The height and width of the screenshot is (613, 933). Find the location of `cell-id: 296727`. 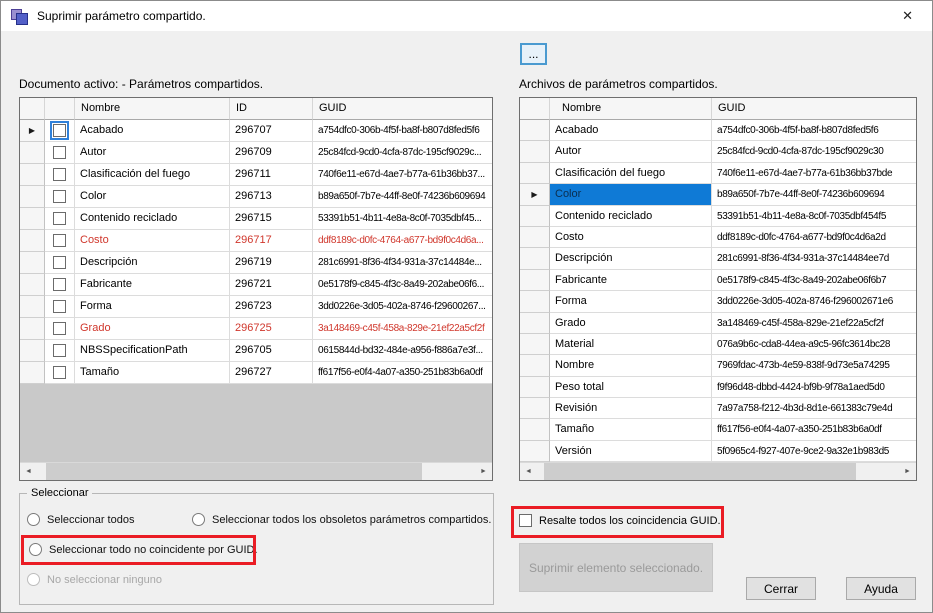

cell-id: 296727 is located at coordinates (271, 373).